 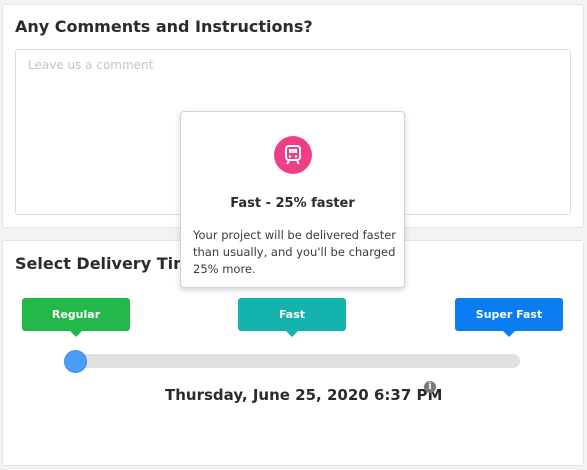 I want to click on info-icon: i, so click(x=430, y=387).